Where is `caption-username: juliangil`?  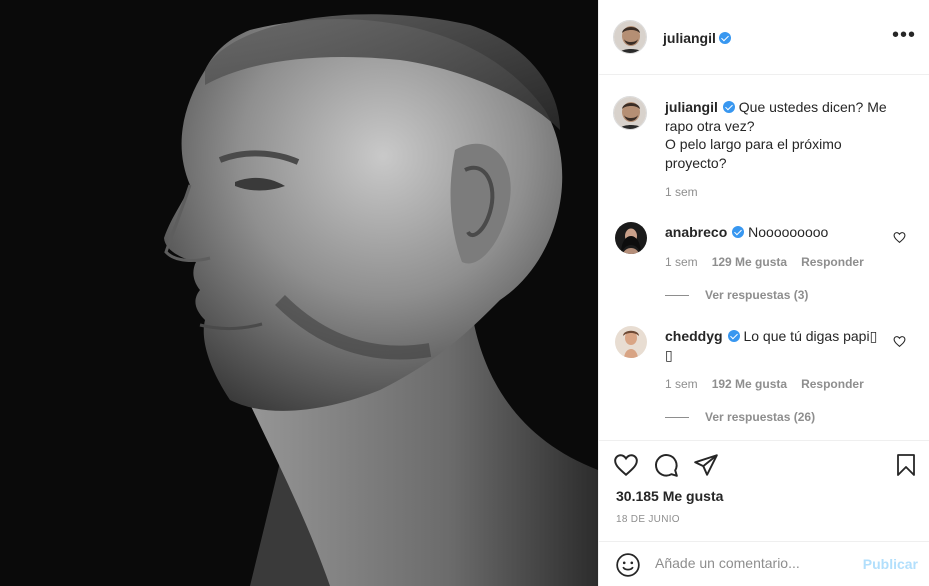 caption-username: juliangil is located at coordinates (691, 107).